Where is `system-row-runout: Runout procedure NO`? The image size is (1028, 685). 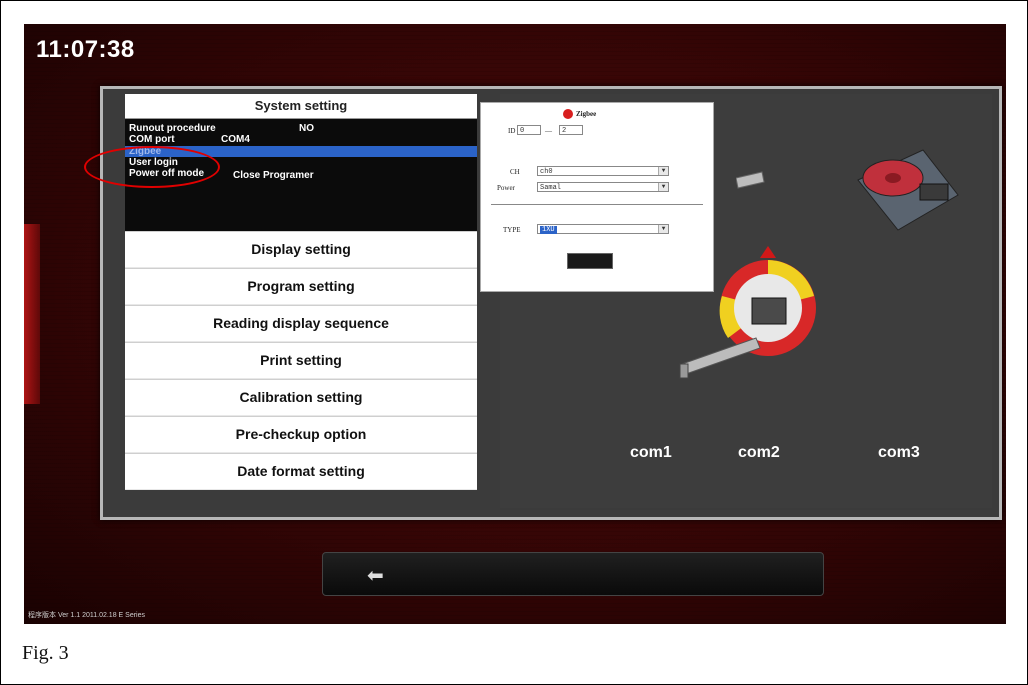
system-row-runout: Runout procedure NO is located at coordinates (221, 128).